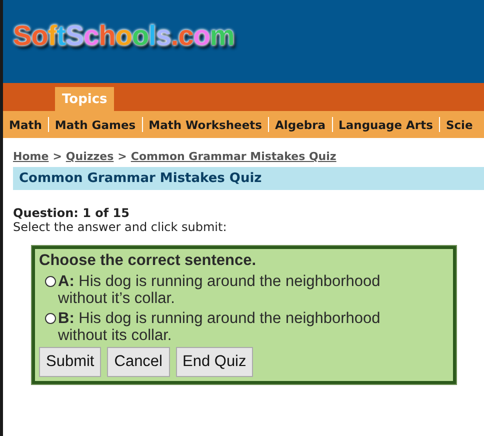 The height and width of the screenshot is (436, 484). I want to click on answer-option: B: His dog is running around the neighborhood without its collar., so click(238, 327).